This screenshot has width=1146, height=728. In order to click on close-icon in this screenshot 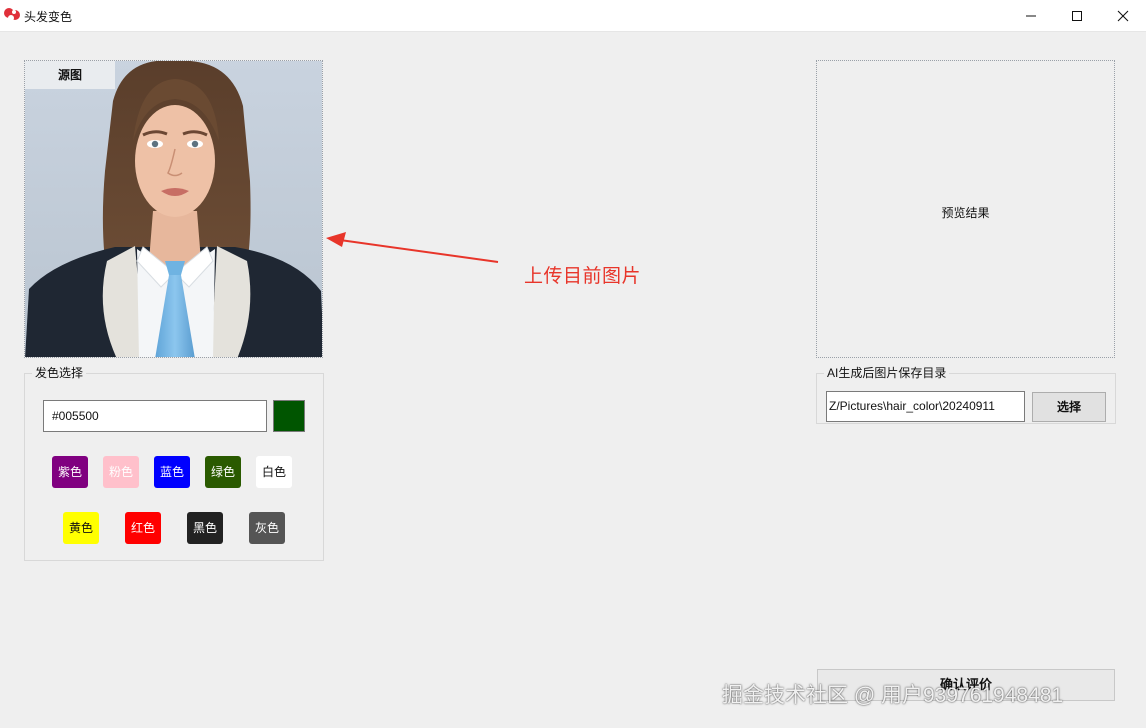, I will do `click(1123, 16)`.